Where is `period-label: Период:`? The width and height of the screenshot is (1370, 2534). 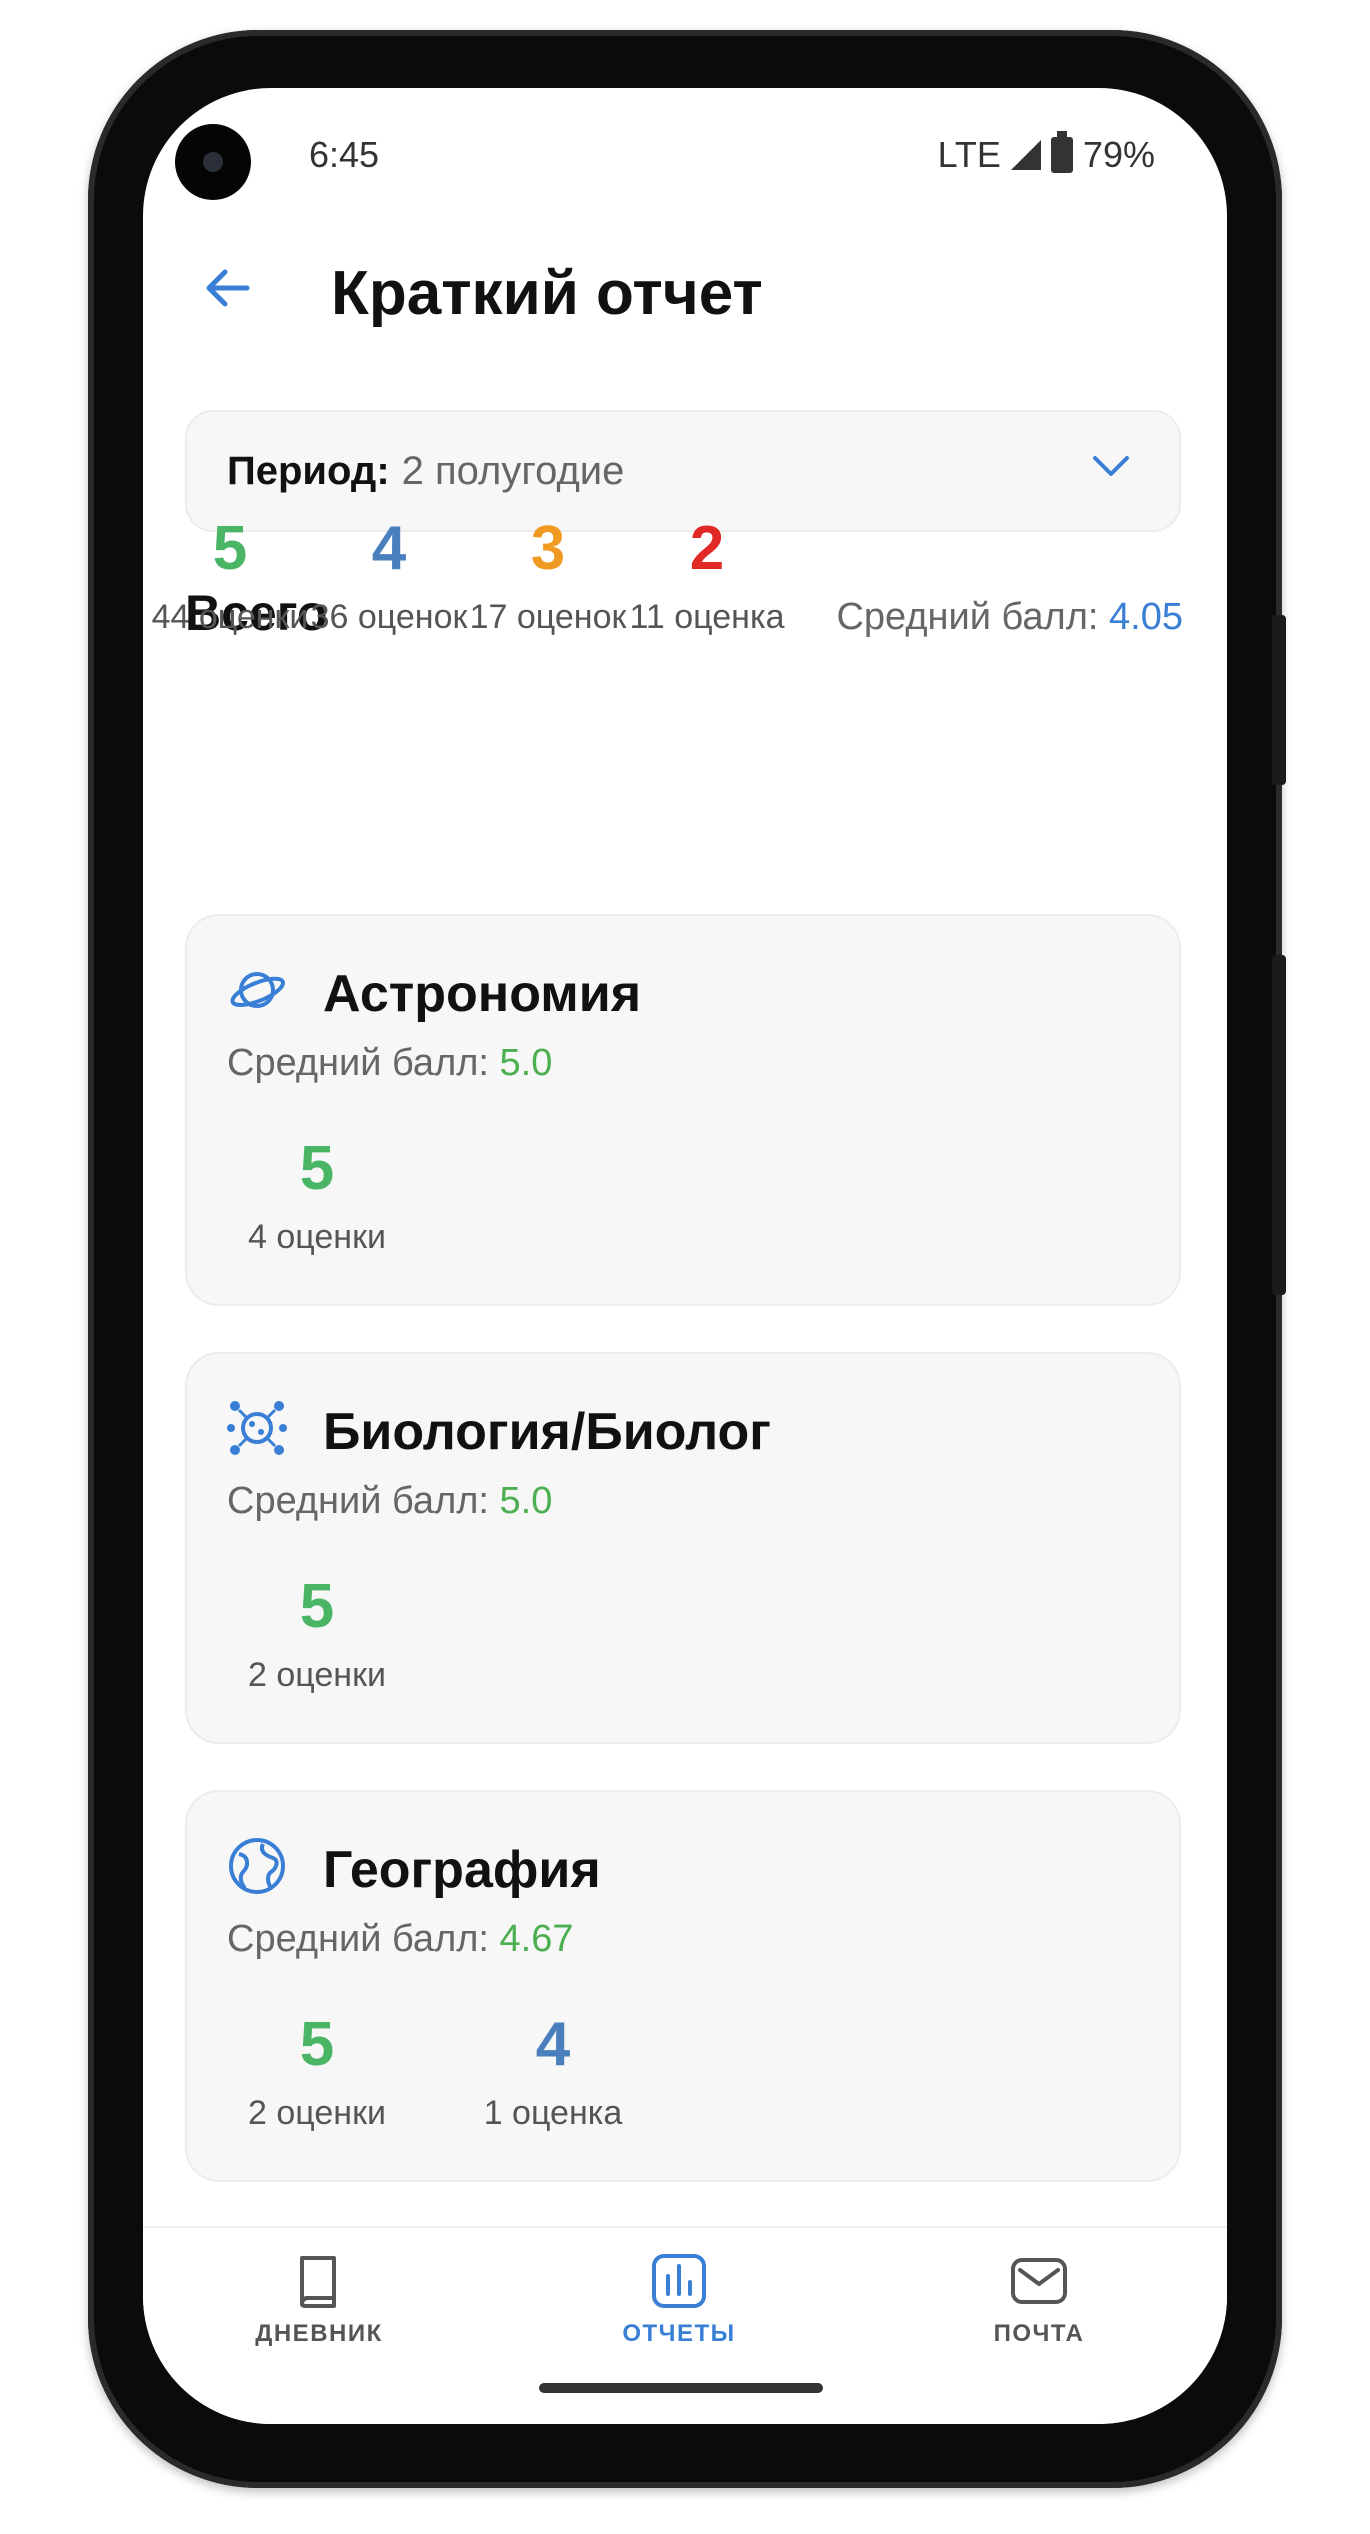
period-label: Период: is located at coordinates (308, 470).